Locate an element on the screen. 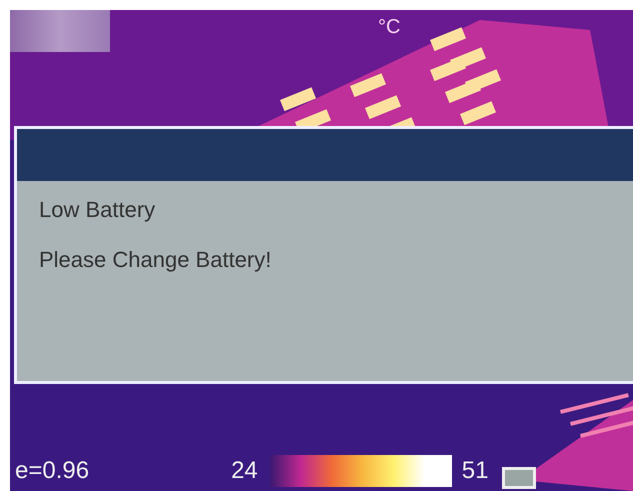 Image resolution: width=633 pixels, height=491 pixels. dialog-message: Please Change Battery! is located at coordinates (155, 260).